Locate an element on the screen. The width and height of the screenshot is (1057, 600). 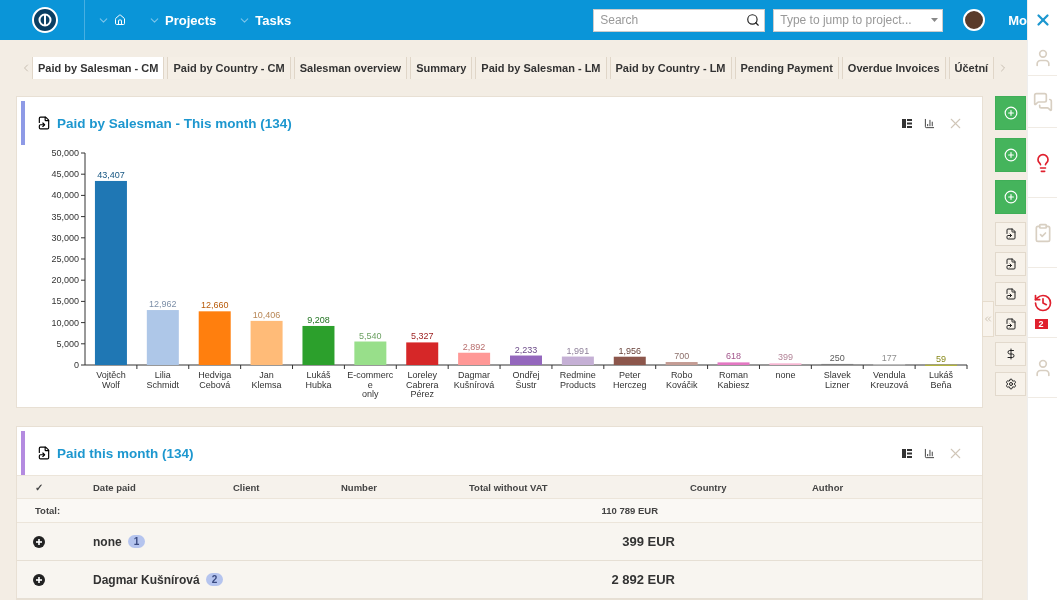
column-header: Author is located at coordinates (881, 487).